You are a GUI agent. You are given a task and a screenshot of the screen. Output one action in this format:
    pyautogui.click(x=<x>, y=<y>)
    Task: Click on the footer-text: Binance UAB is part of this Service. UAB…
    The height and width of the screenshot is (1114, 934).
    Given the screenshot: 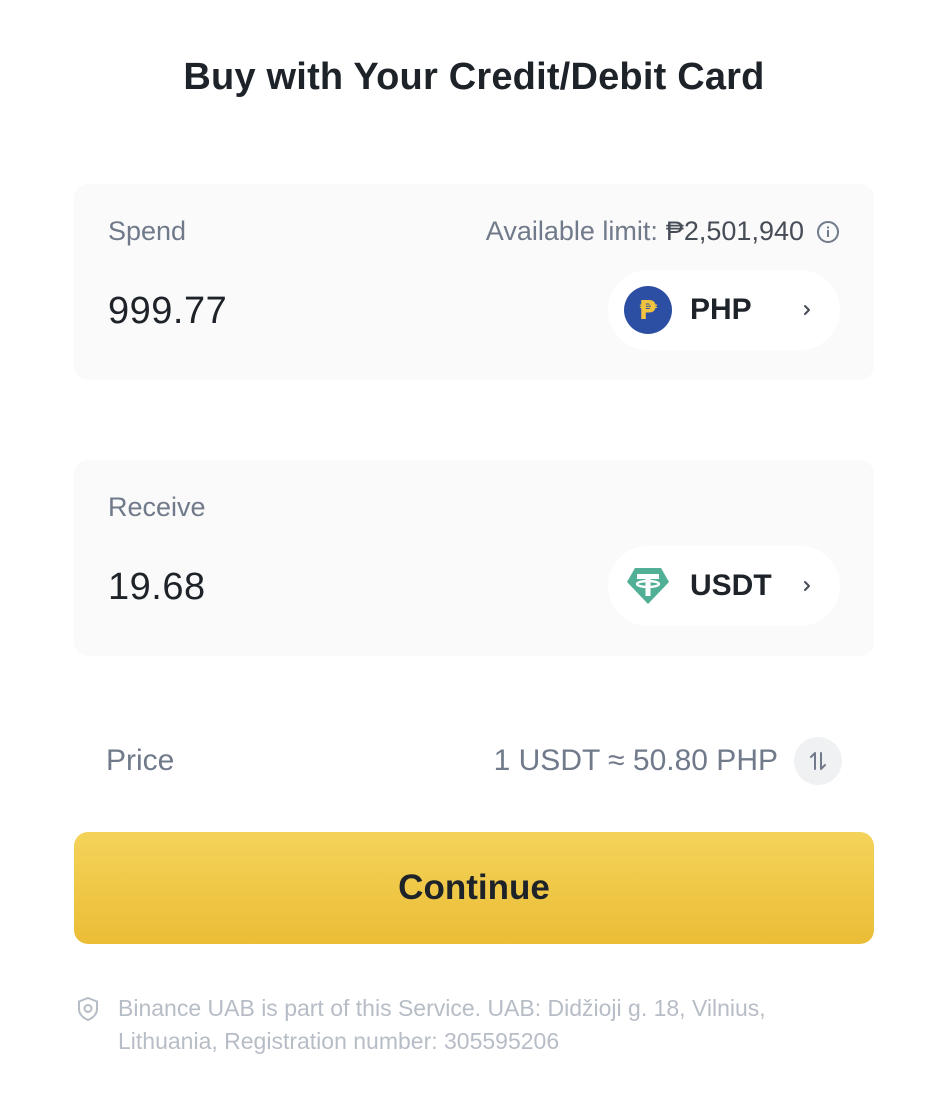 What is the action you would take?
    pyautogui.click(x=442, y=1024)
    